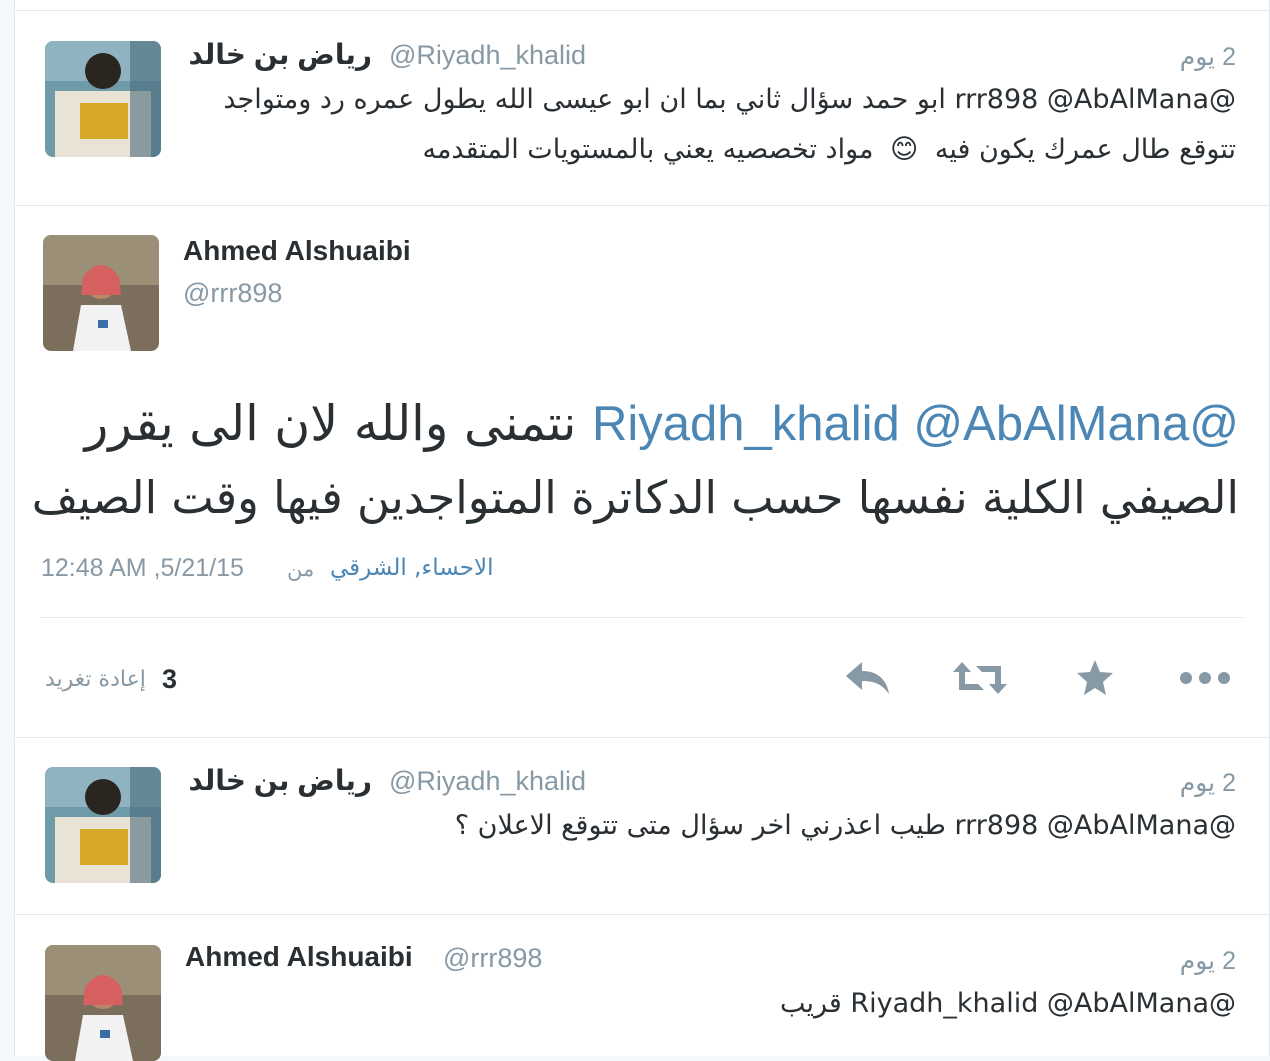 The width and height of the screenshot is (1270, 1061). What do you see at coordinates (301, 569) in the screenshot?
I see `from-label: من` at bounding box center [301, 569].